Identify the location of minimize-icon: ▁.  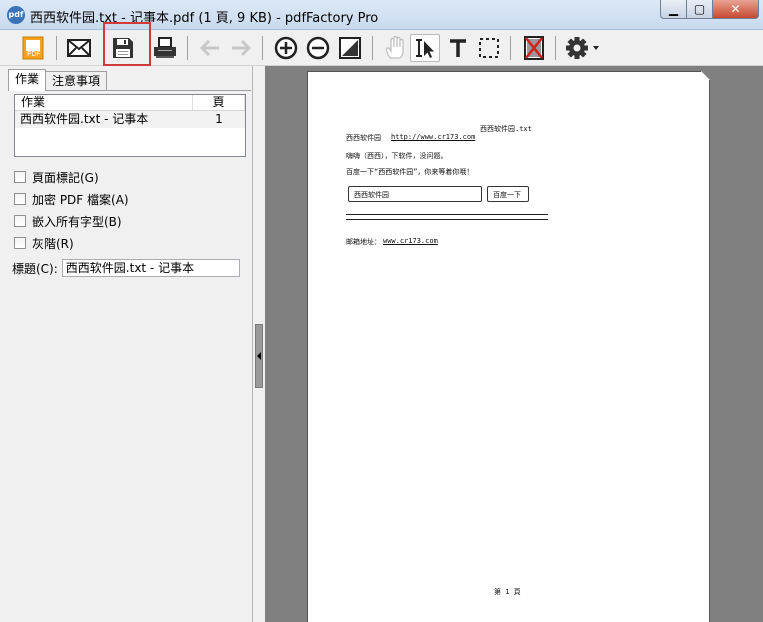
(673, 9).